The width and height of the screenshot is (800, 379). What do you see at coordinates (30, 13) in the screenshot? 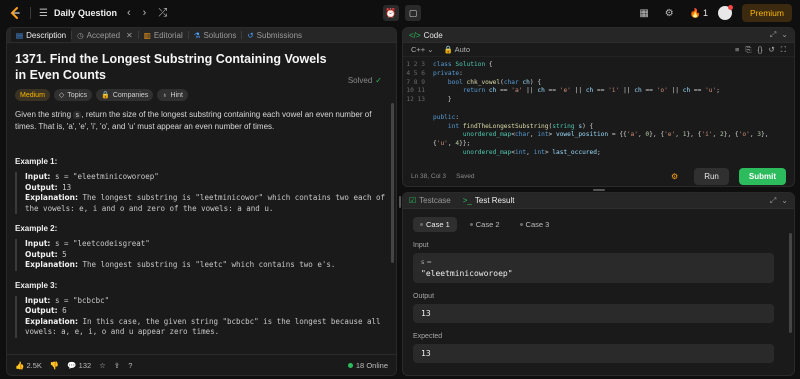
I see `divider` at bounding box center [30, 13].